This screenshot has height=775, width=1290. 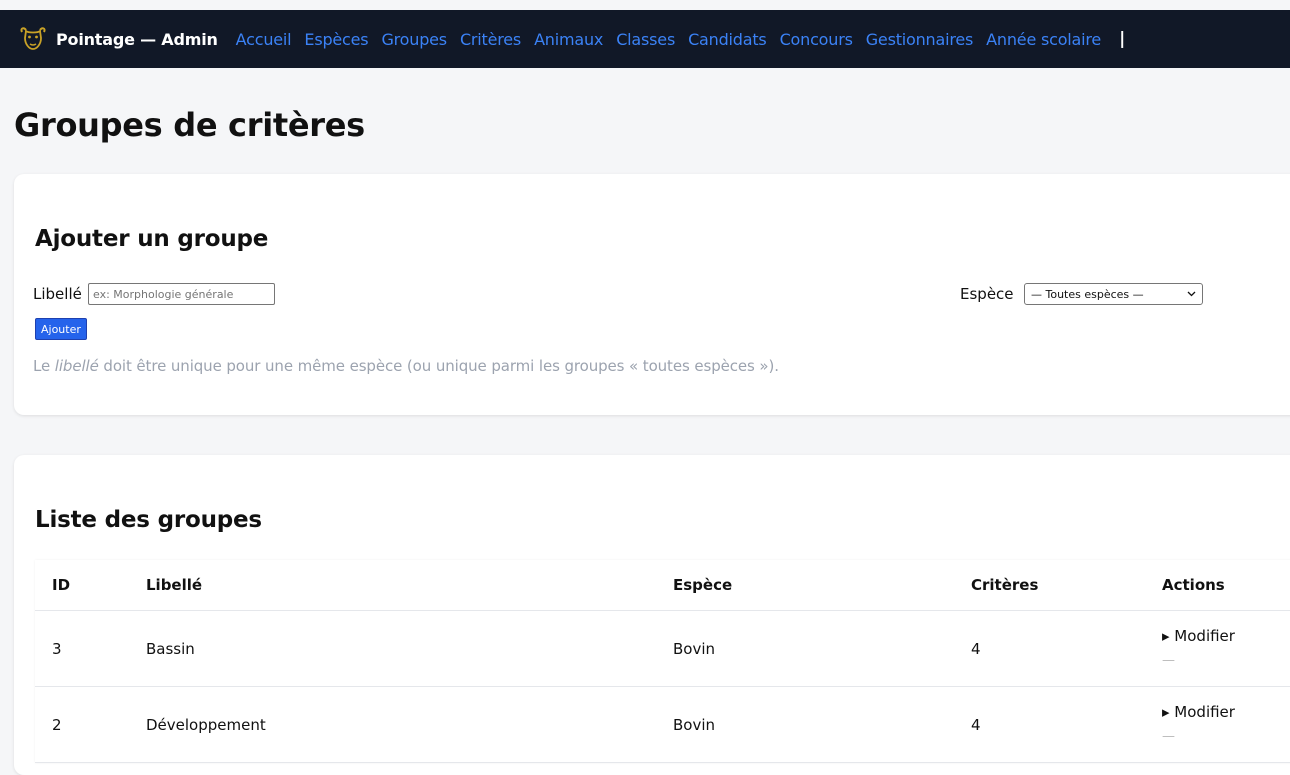 I want to click on cell-id: 2, so click(x=90, y=724).